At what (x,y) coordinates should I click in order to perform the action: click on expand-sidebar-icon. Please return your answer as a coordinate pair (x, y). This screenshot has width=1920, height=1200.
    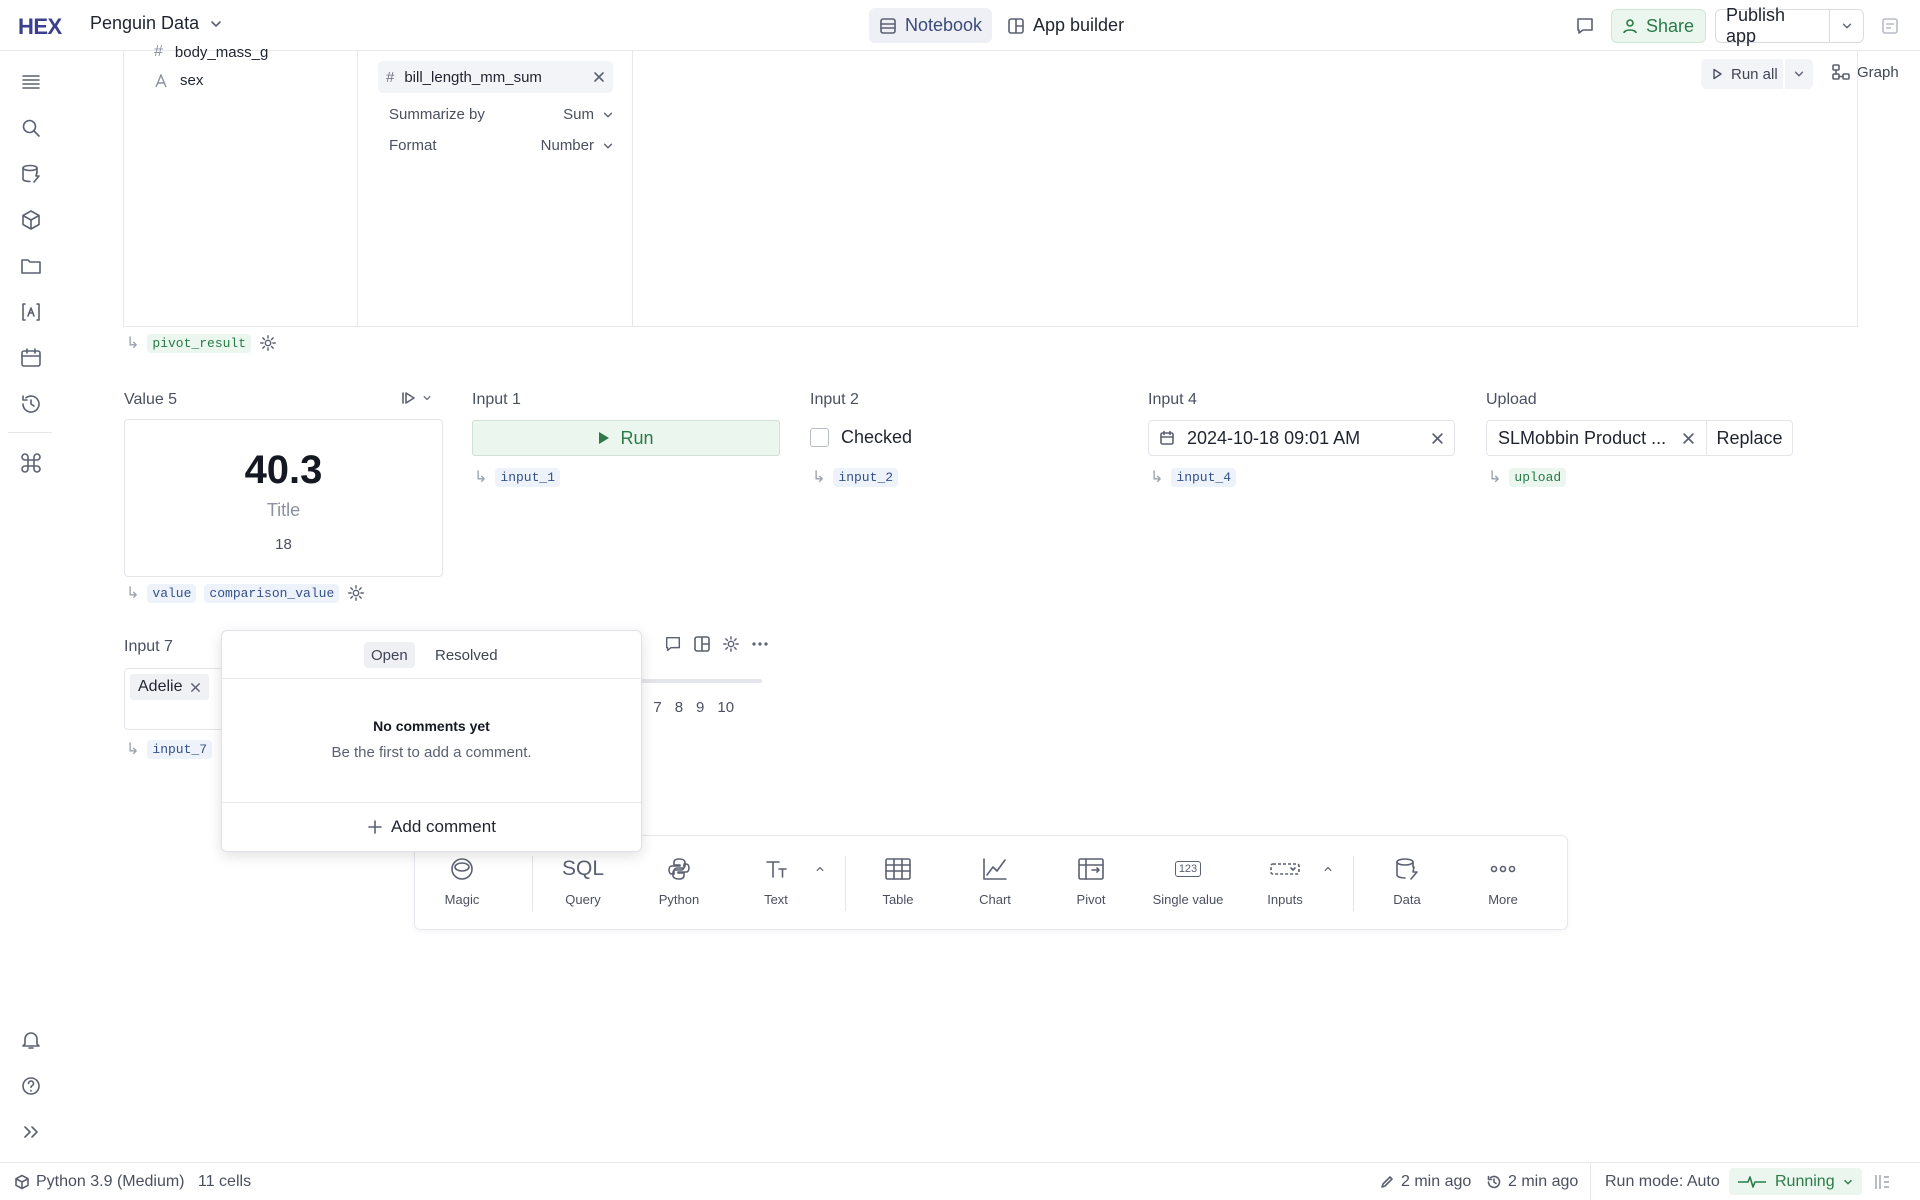
    Looking at the image, I should click on (31, 1132).